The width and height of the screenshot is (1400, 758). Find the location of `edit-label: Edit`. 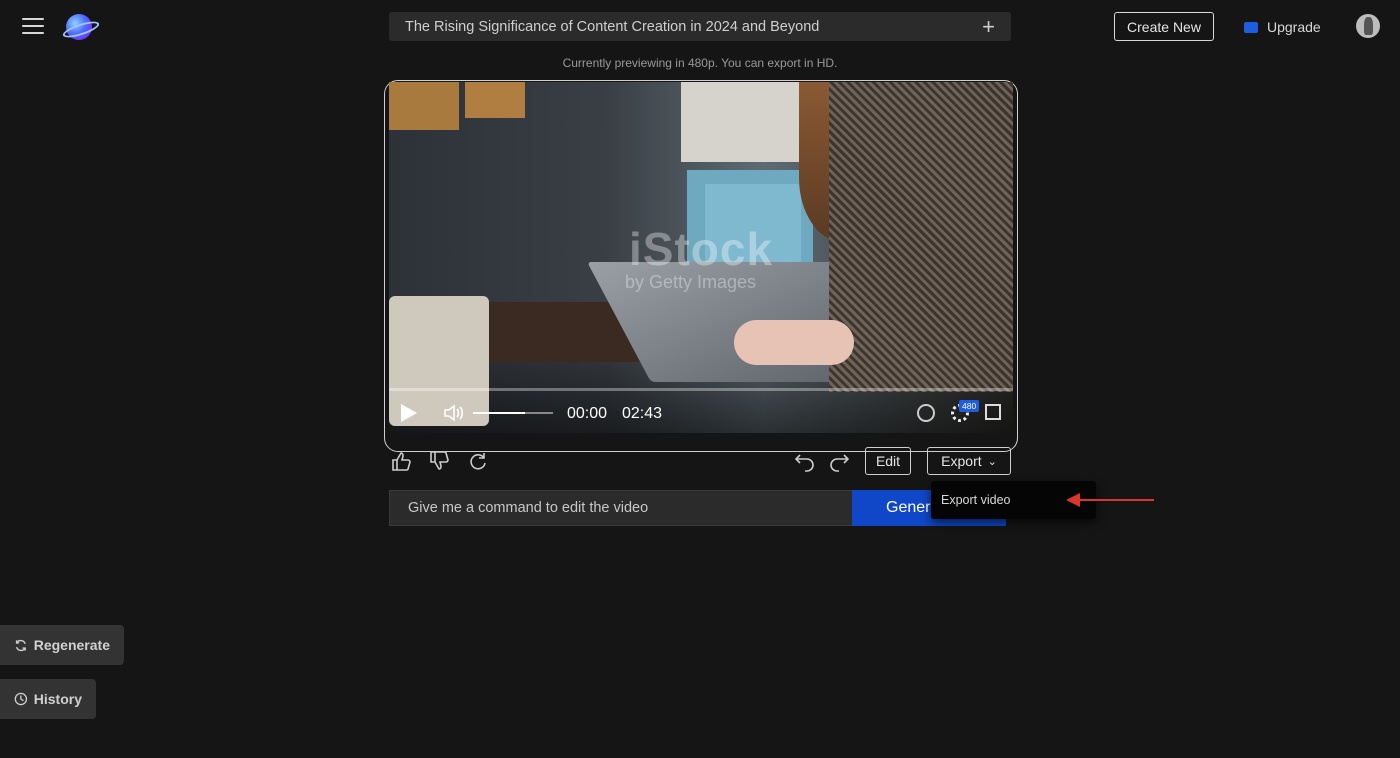

edit-label: Edit is located at coordinates (888, 461).